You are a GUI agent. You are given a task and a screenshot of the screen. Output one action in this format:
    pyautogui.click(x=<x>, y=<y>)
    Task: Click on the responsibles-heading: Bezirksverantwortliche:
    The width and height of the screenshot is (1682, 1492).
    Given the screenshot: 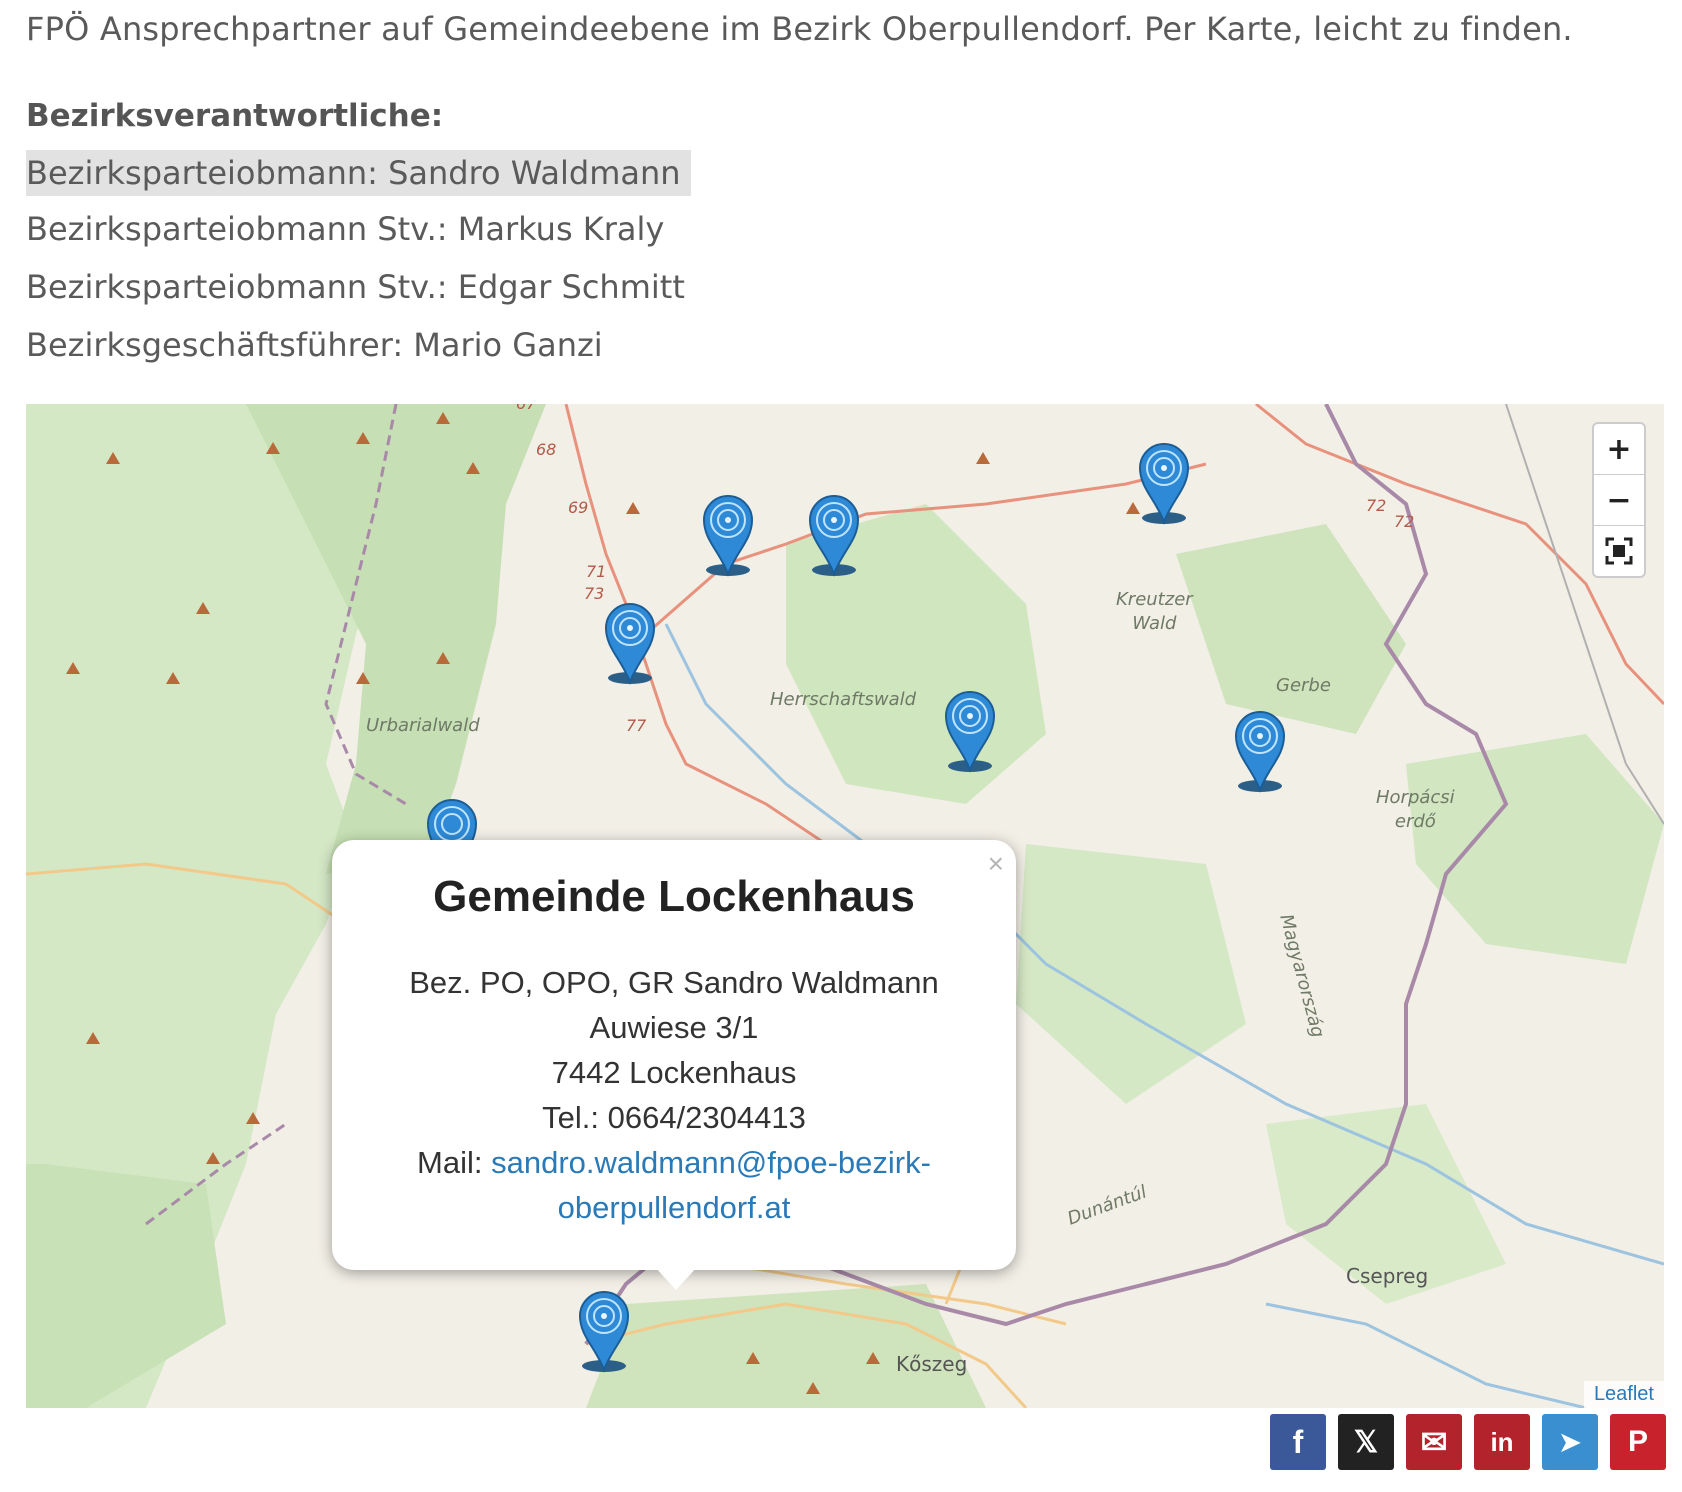 What is the action you would take?
    pyautogui.click(x=235, y=116)
    